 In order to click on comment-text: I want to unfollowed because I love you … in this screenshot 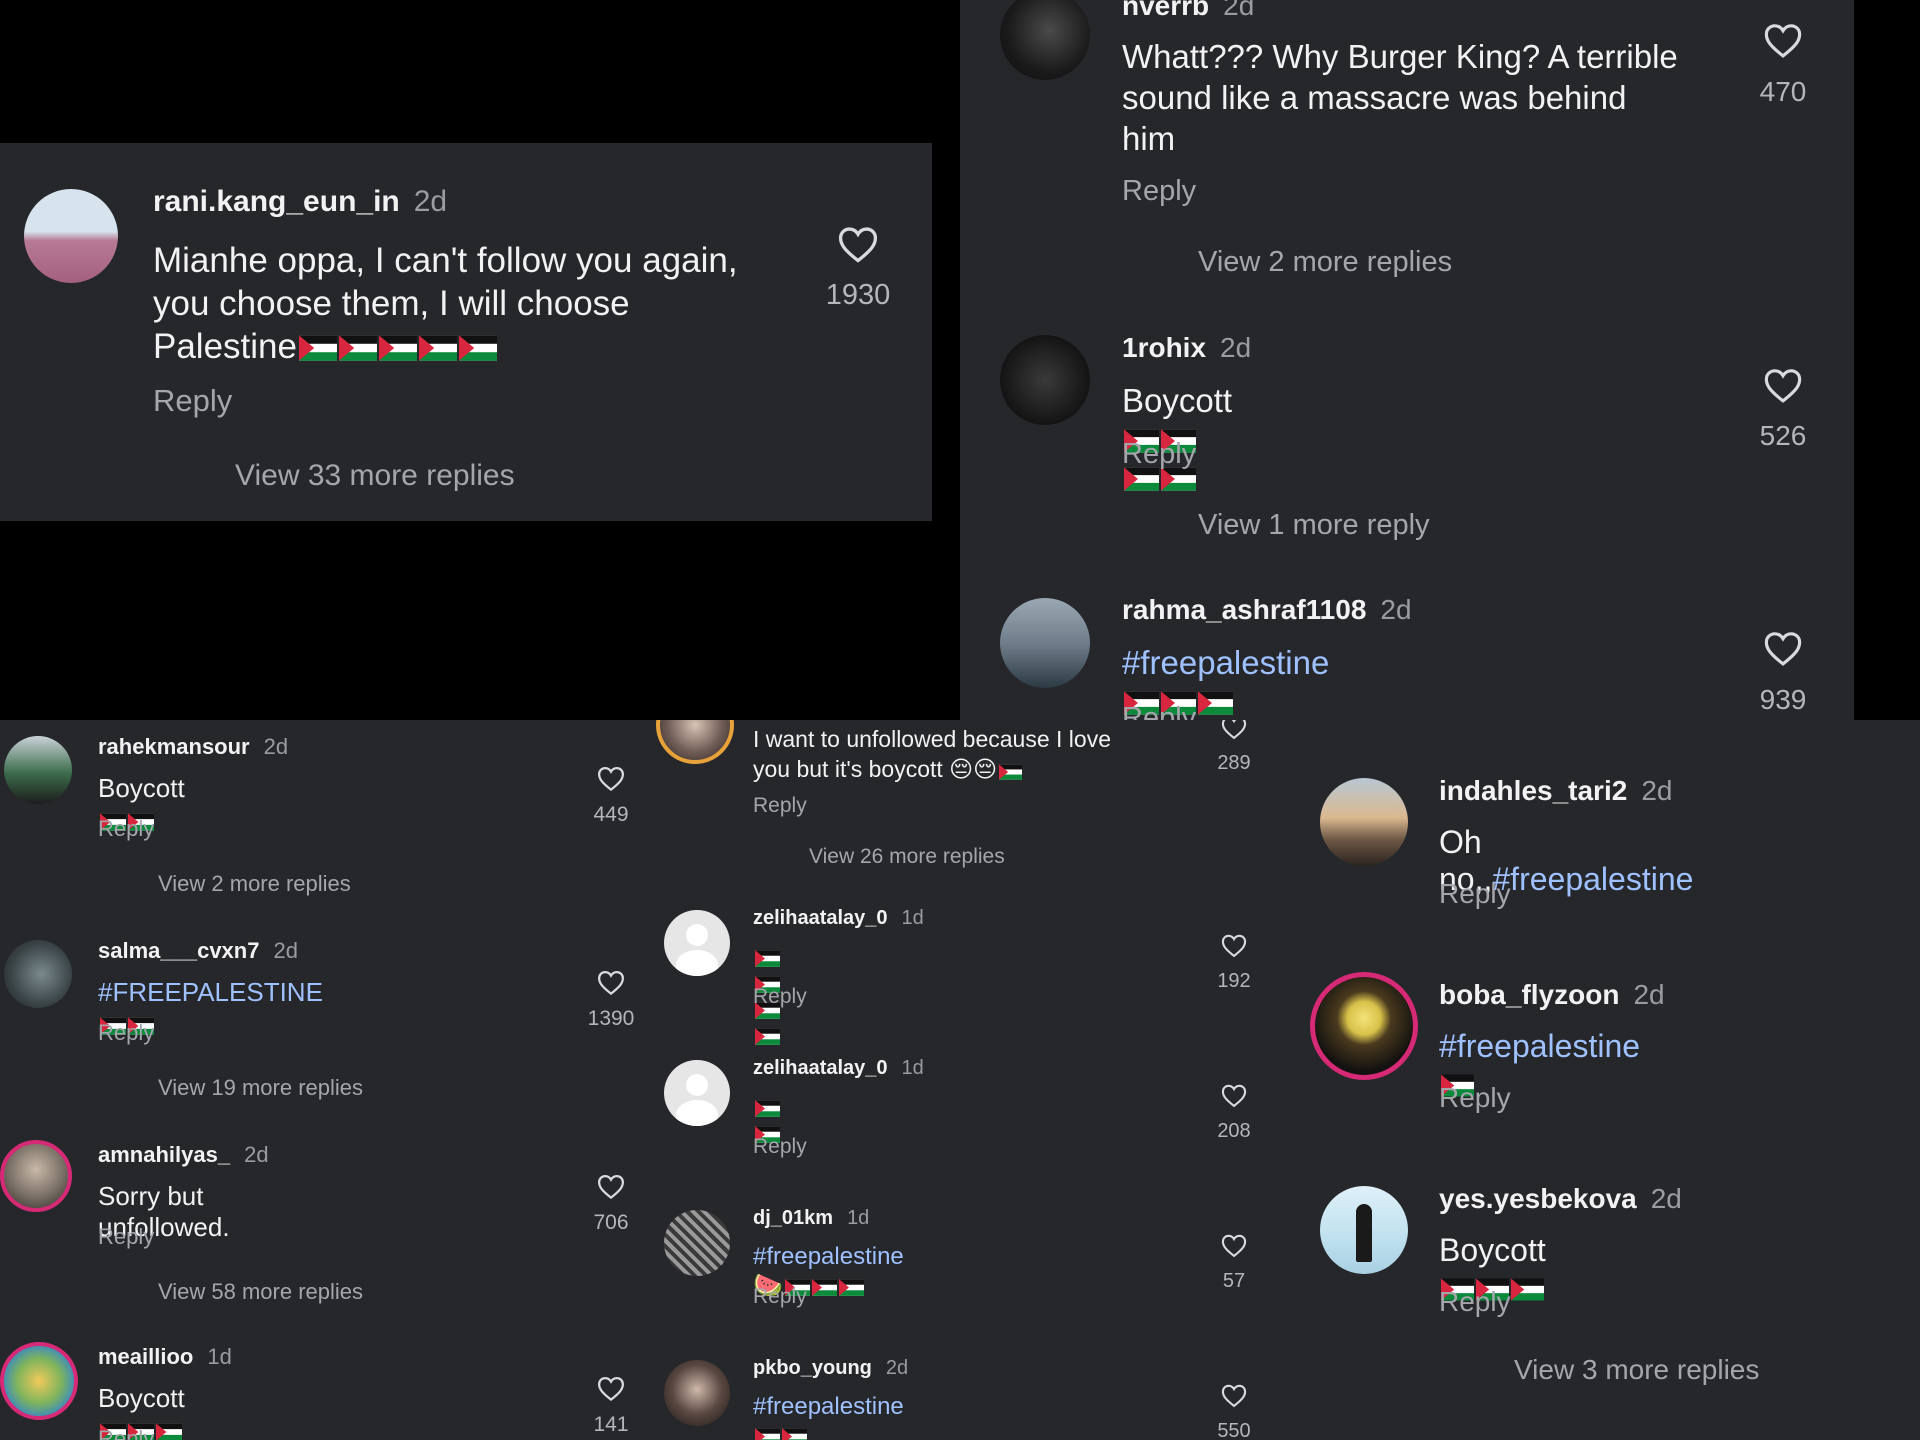, I will do `click(932, 754)`.